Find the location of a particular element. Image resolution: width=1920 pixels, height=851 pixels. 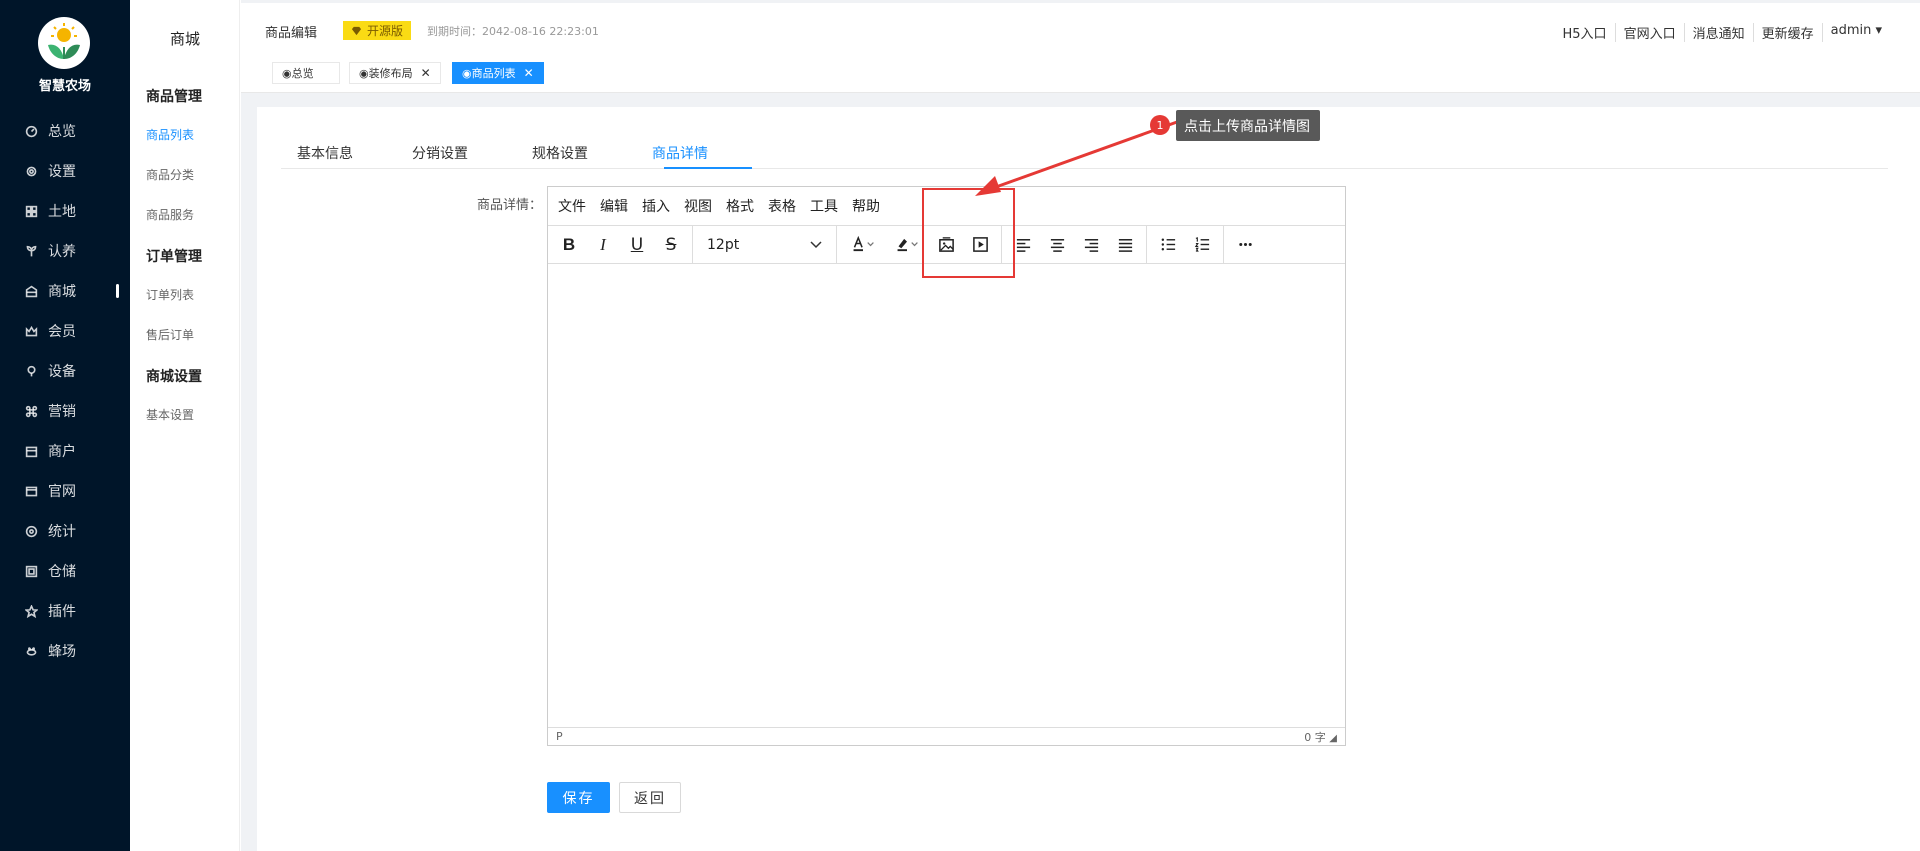

sidebar-item-land: 土地 is located at coordinates (65, 211).